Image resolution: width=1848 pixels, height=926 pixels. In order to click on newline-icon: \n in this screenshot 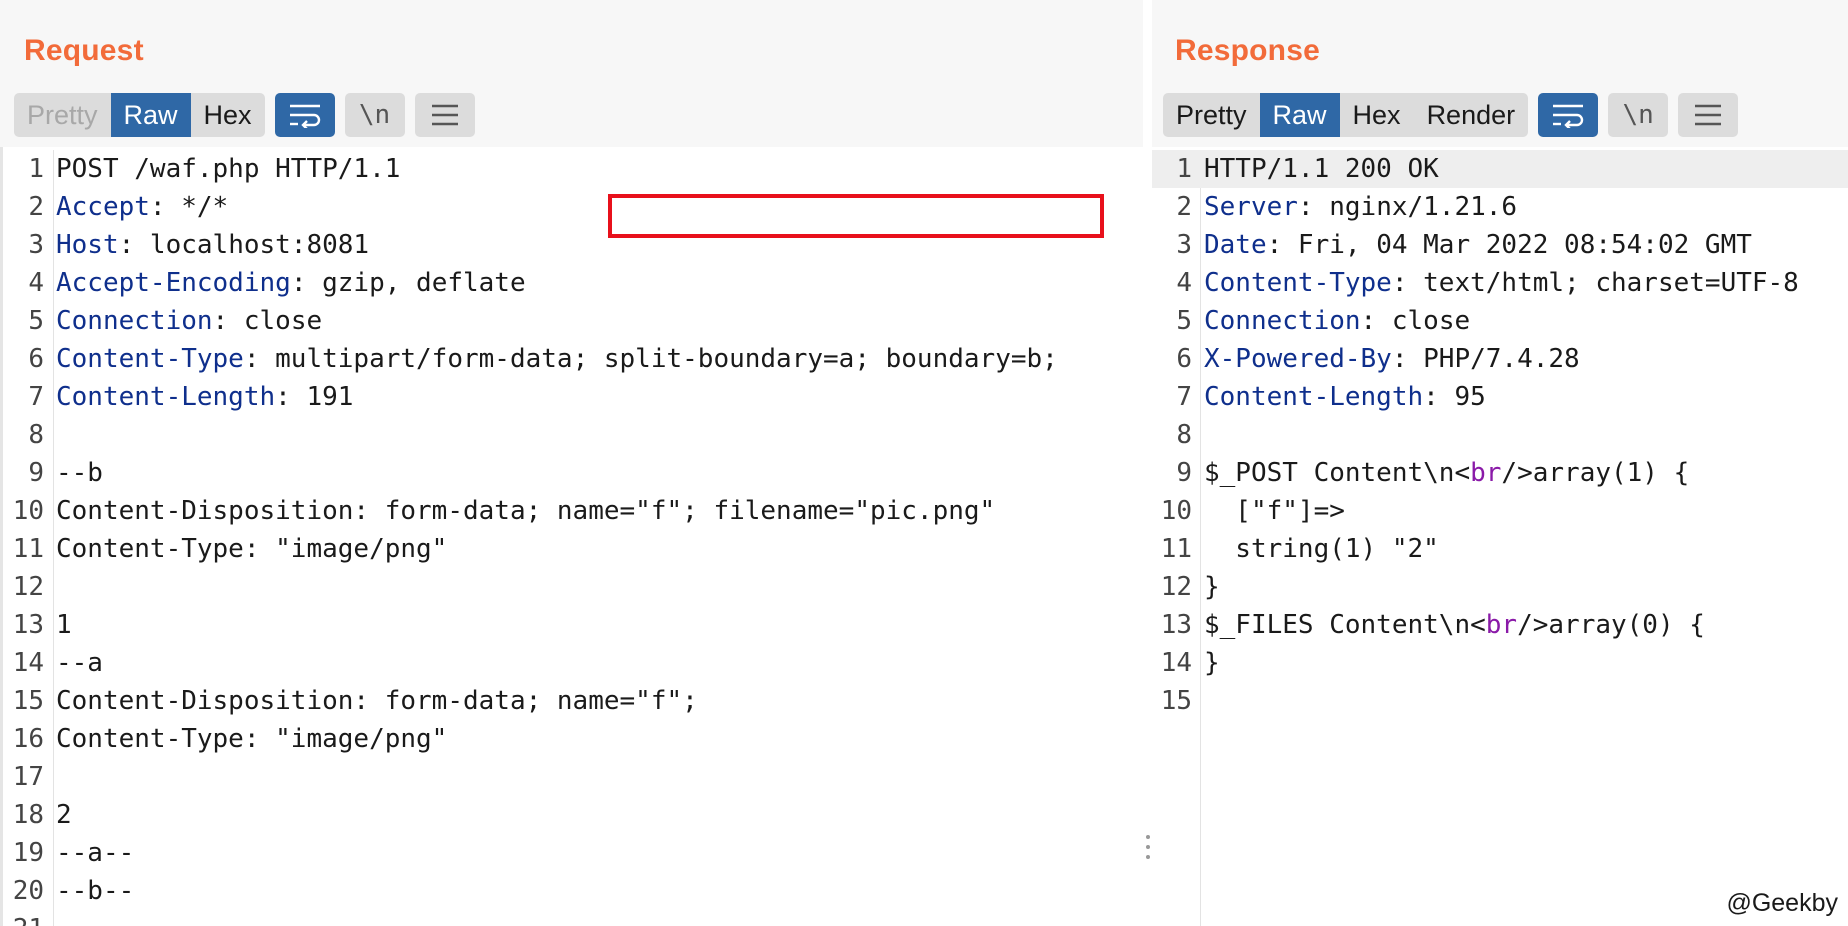, I will do `click(1638, 115)`.